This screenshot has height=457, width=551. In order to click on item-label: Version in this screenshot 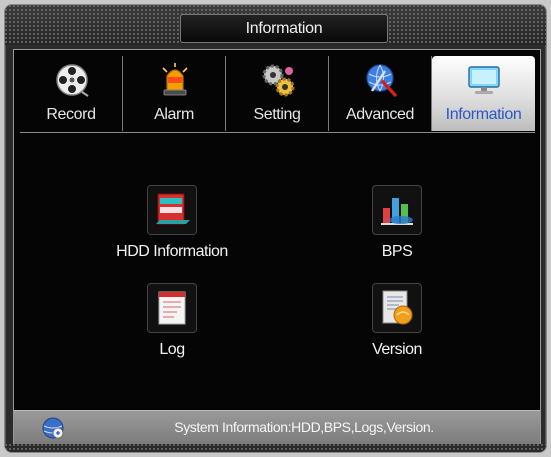, I will do `click(397, 349)`.